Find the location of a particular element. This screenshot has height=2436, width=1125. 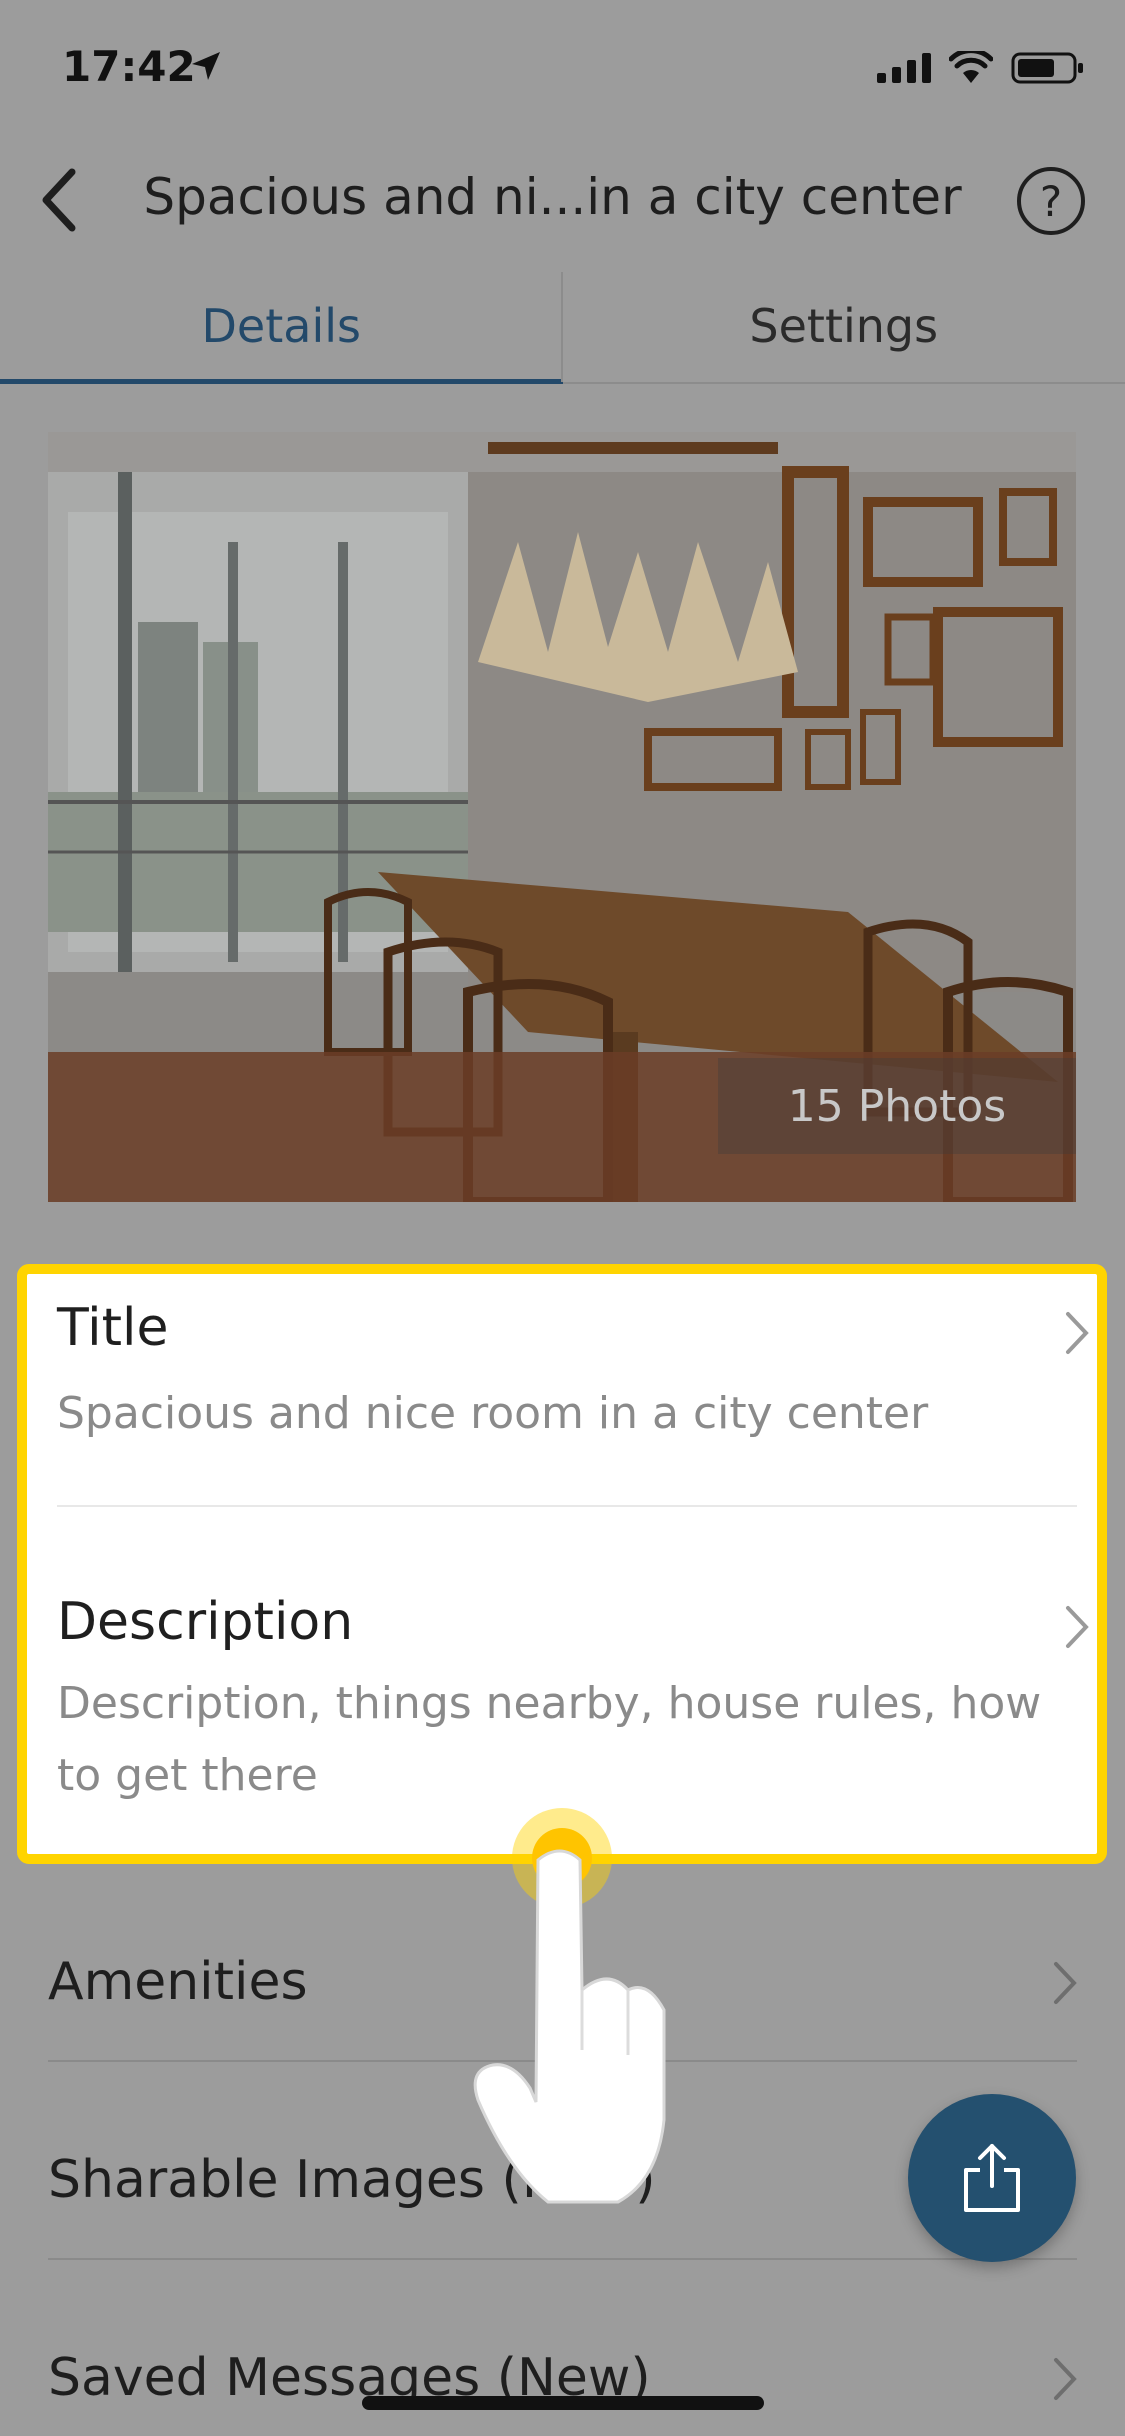

chevron-left-icon is located at coordinates (59, 200).